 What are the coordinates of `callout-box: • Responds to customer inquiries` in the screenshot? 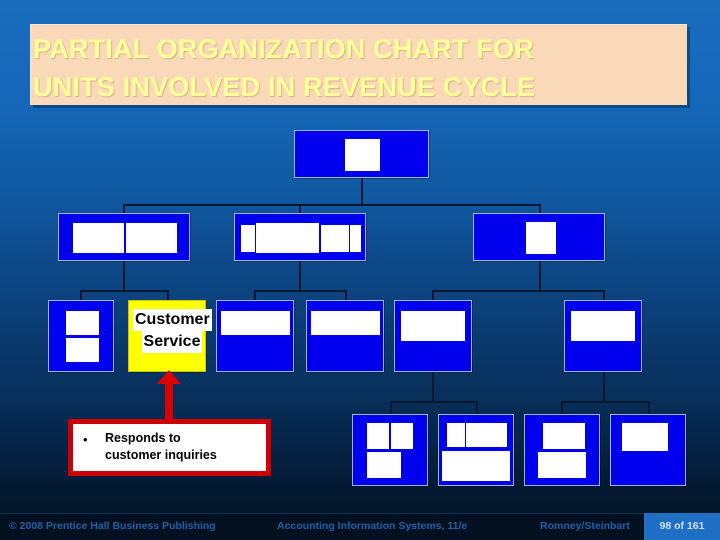 It's located at (169, 447).